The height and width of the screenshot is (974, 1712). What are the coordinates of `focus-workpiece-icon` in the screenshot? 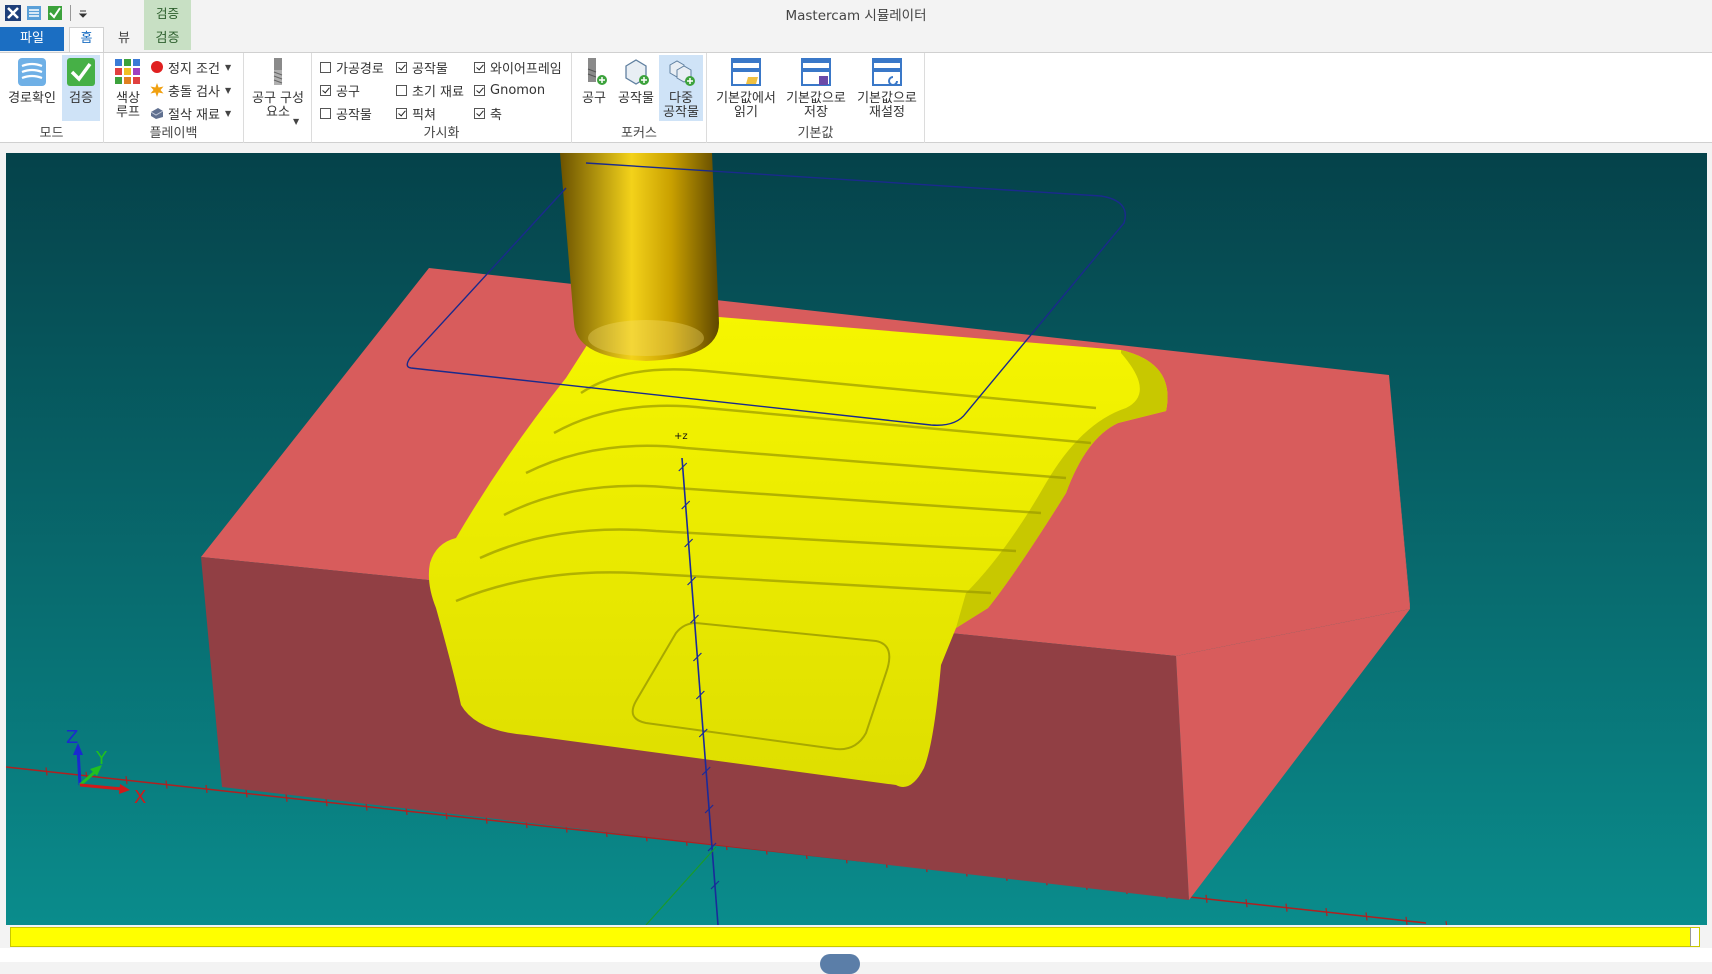 It's located at (636, 72).